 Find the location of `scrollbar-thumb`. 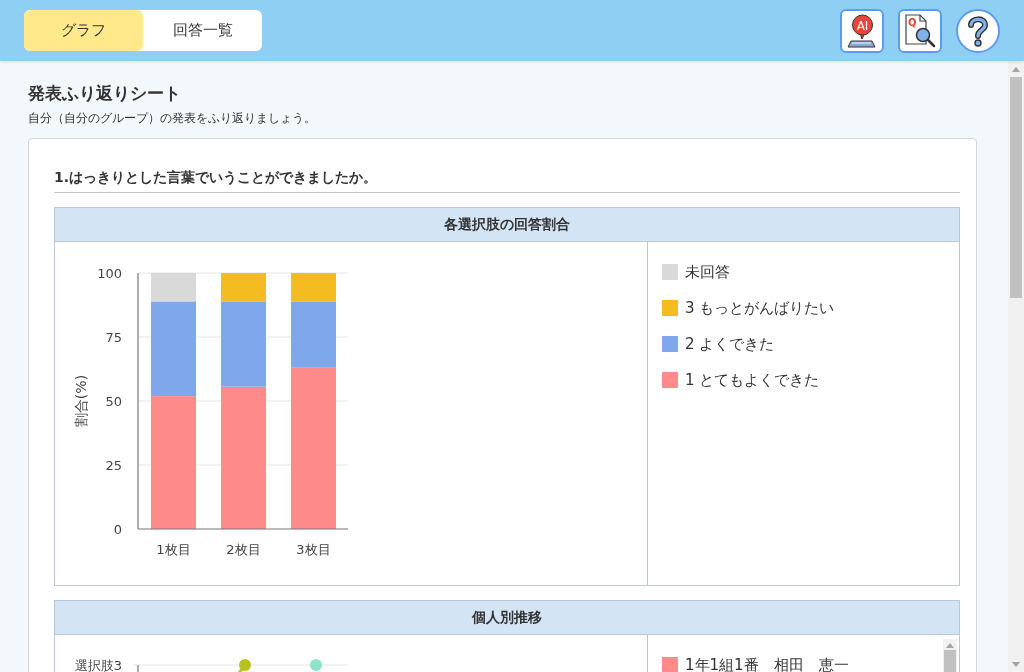

scrollbar-thumb is located at coordinates (1016, 187).